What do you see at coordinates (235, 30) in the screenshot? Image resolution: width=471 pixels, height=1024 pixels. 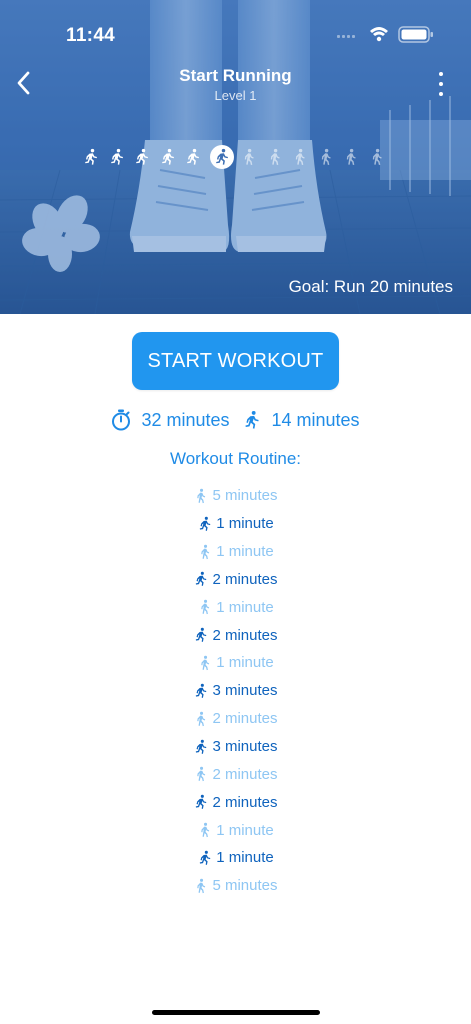 I see `status-bar: 11:44` at bounding box center [235, 30].